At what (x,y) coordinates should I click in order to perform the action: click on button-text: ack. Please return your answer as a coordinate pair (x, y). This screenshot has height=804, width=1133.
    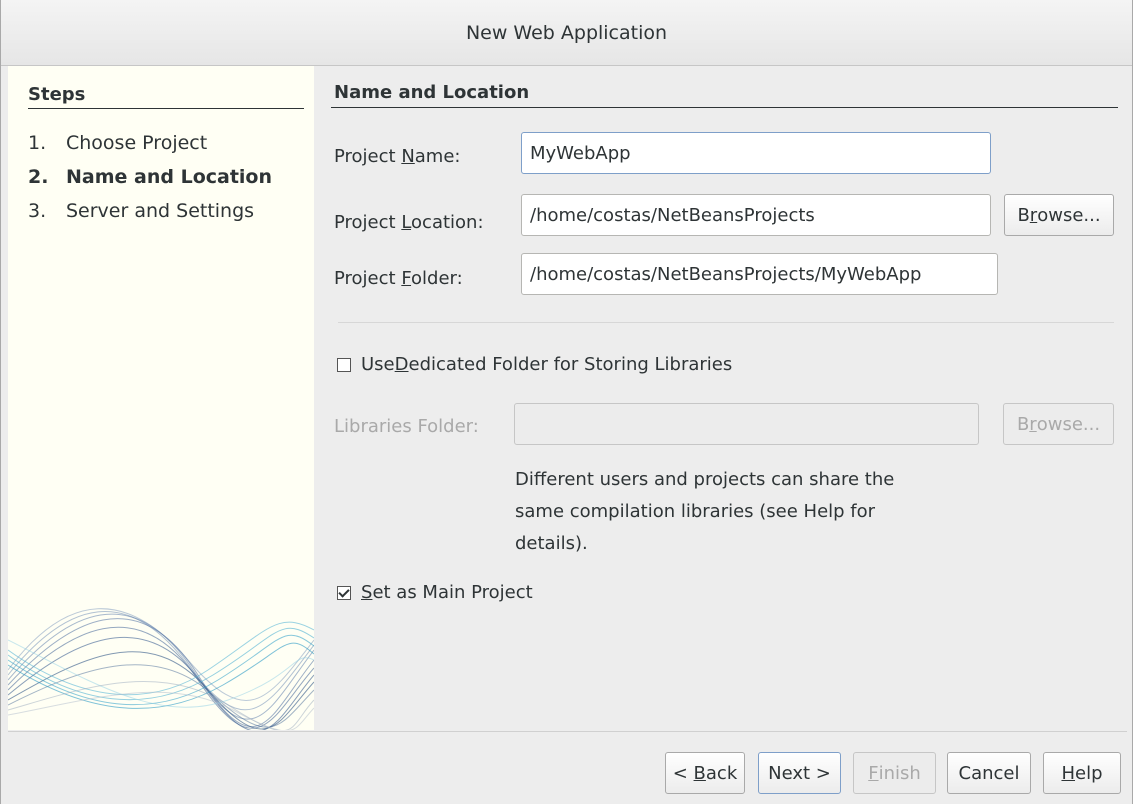
    Looking at the image, I should click on (721, 773).